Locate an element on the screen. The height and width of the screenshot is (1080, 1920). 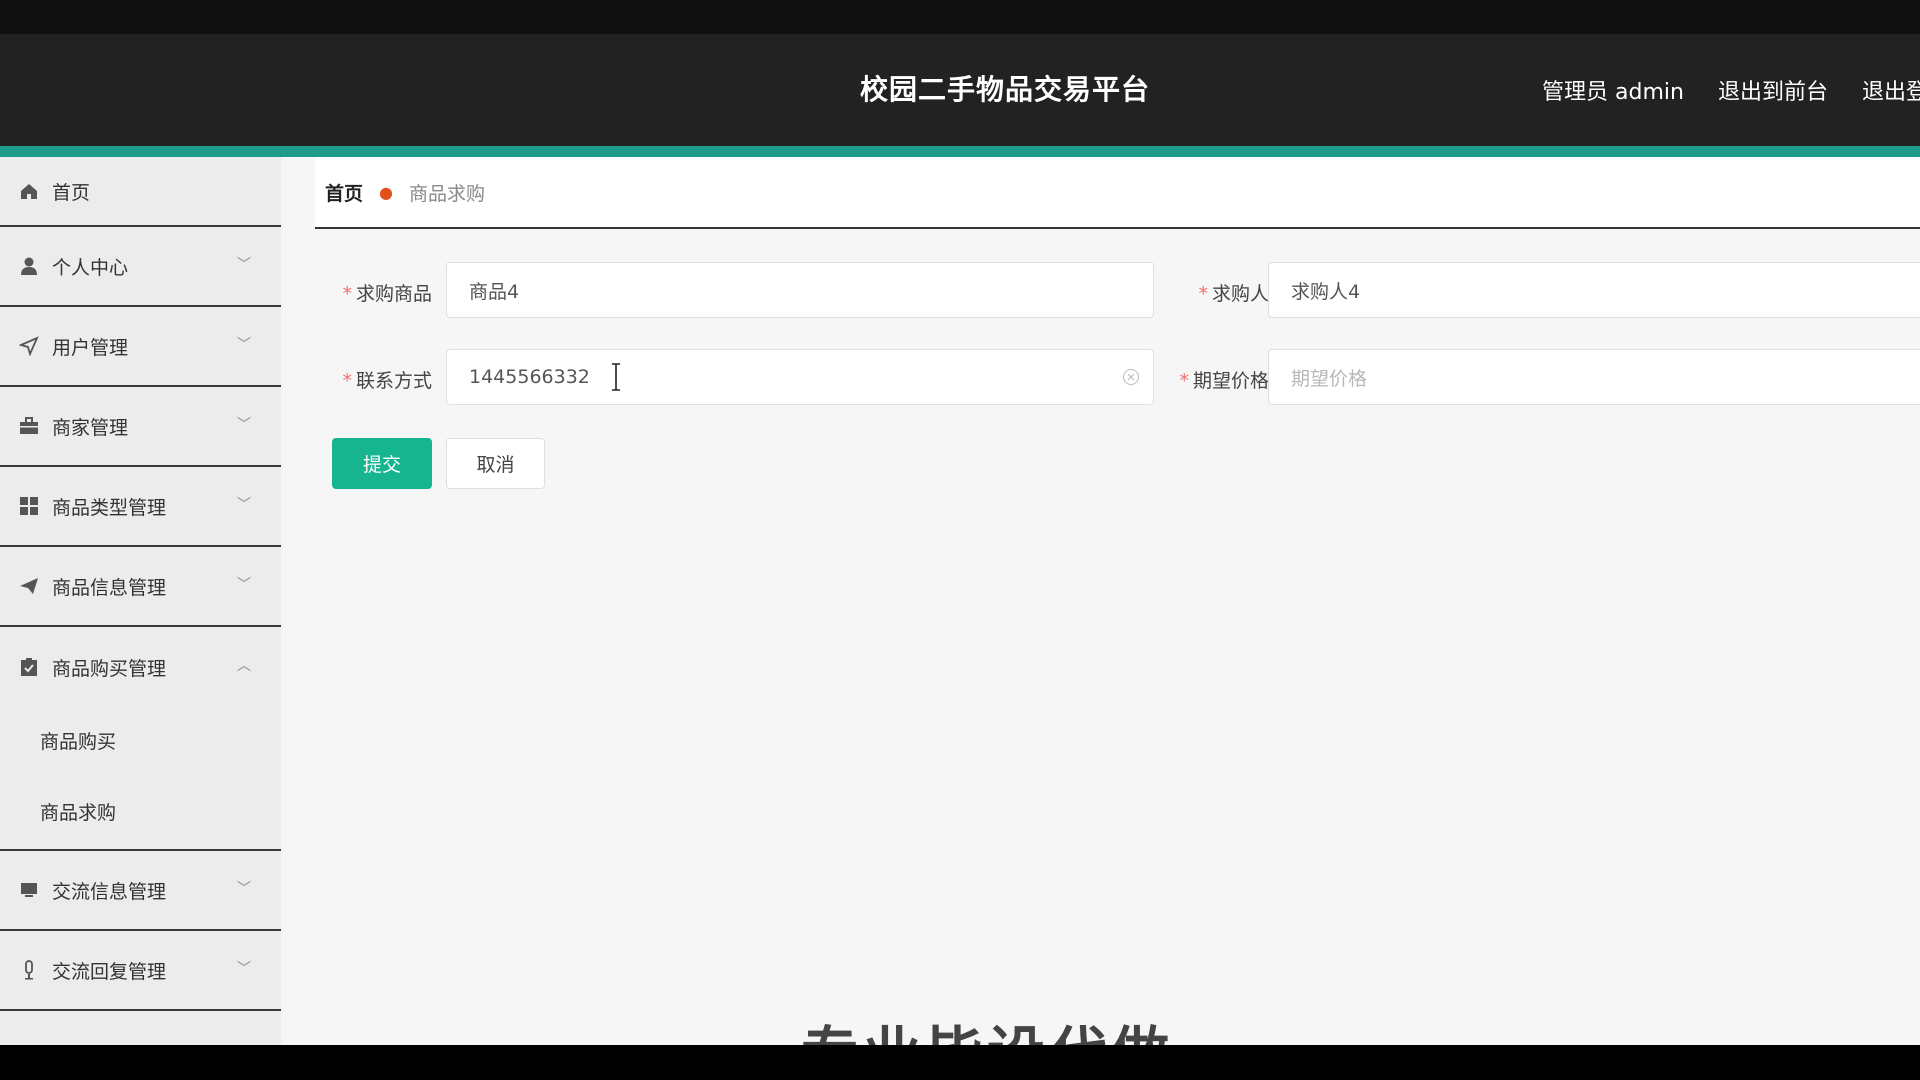
product-value: 商品4 is located at coordinates (494, 291).